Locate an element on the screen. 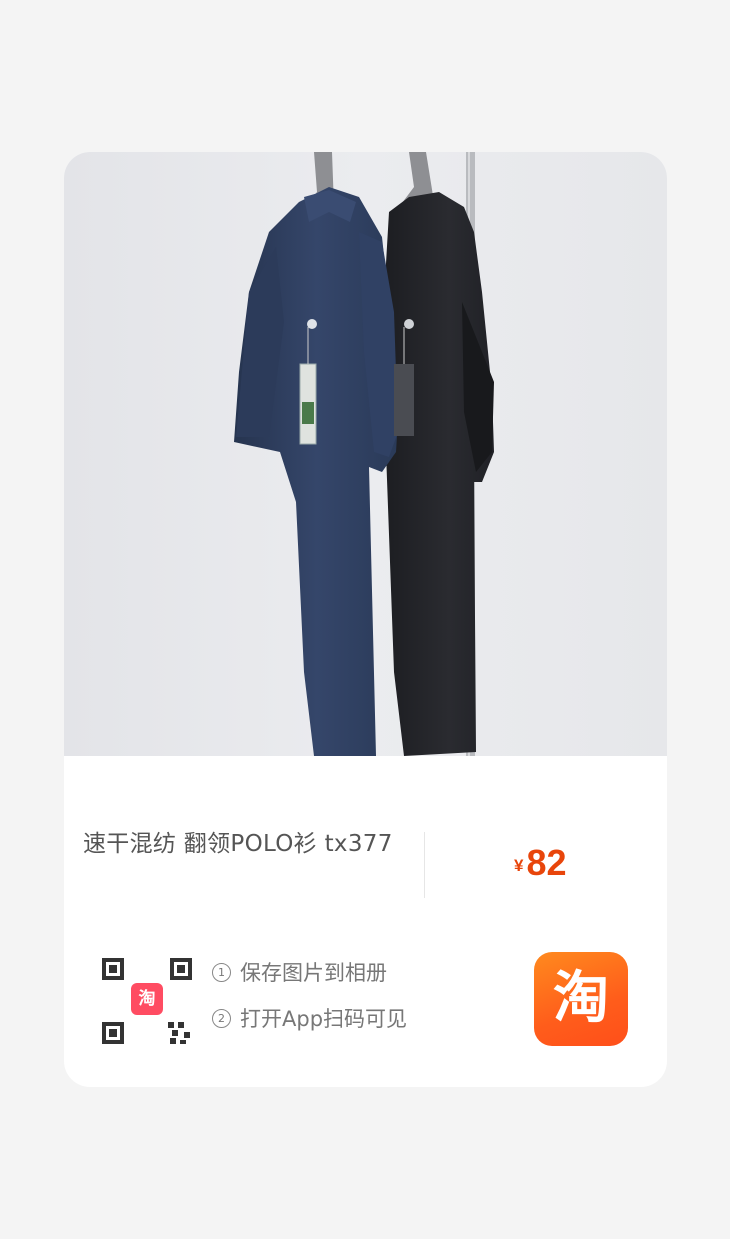 Image resolution: width=730 pixels, height=1239 pixels. price-value: 82 is located at coordinates (546, 862).